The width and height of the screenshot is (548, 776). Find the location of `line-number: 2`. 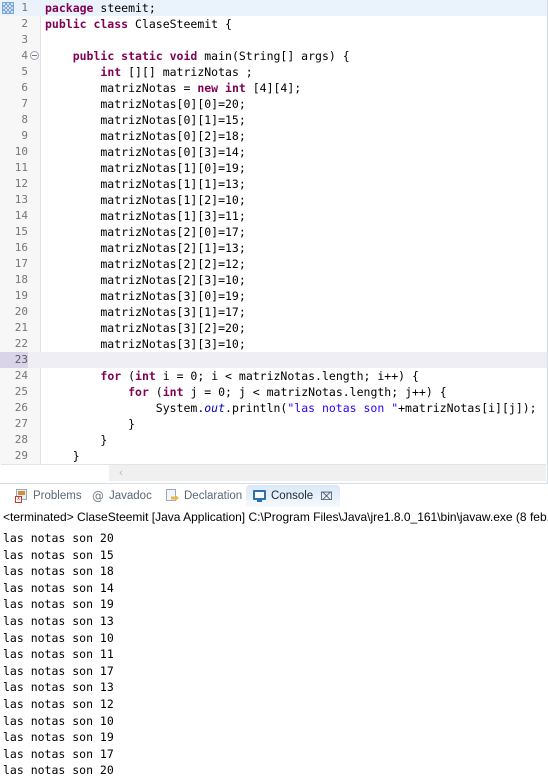

line-number: 2 is located at coordinates (24, 23).